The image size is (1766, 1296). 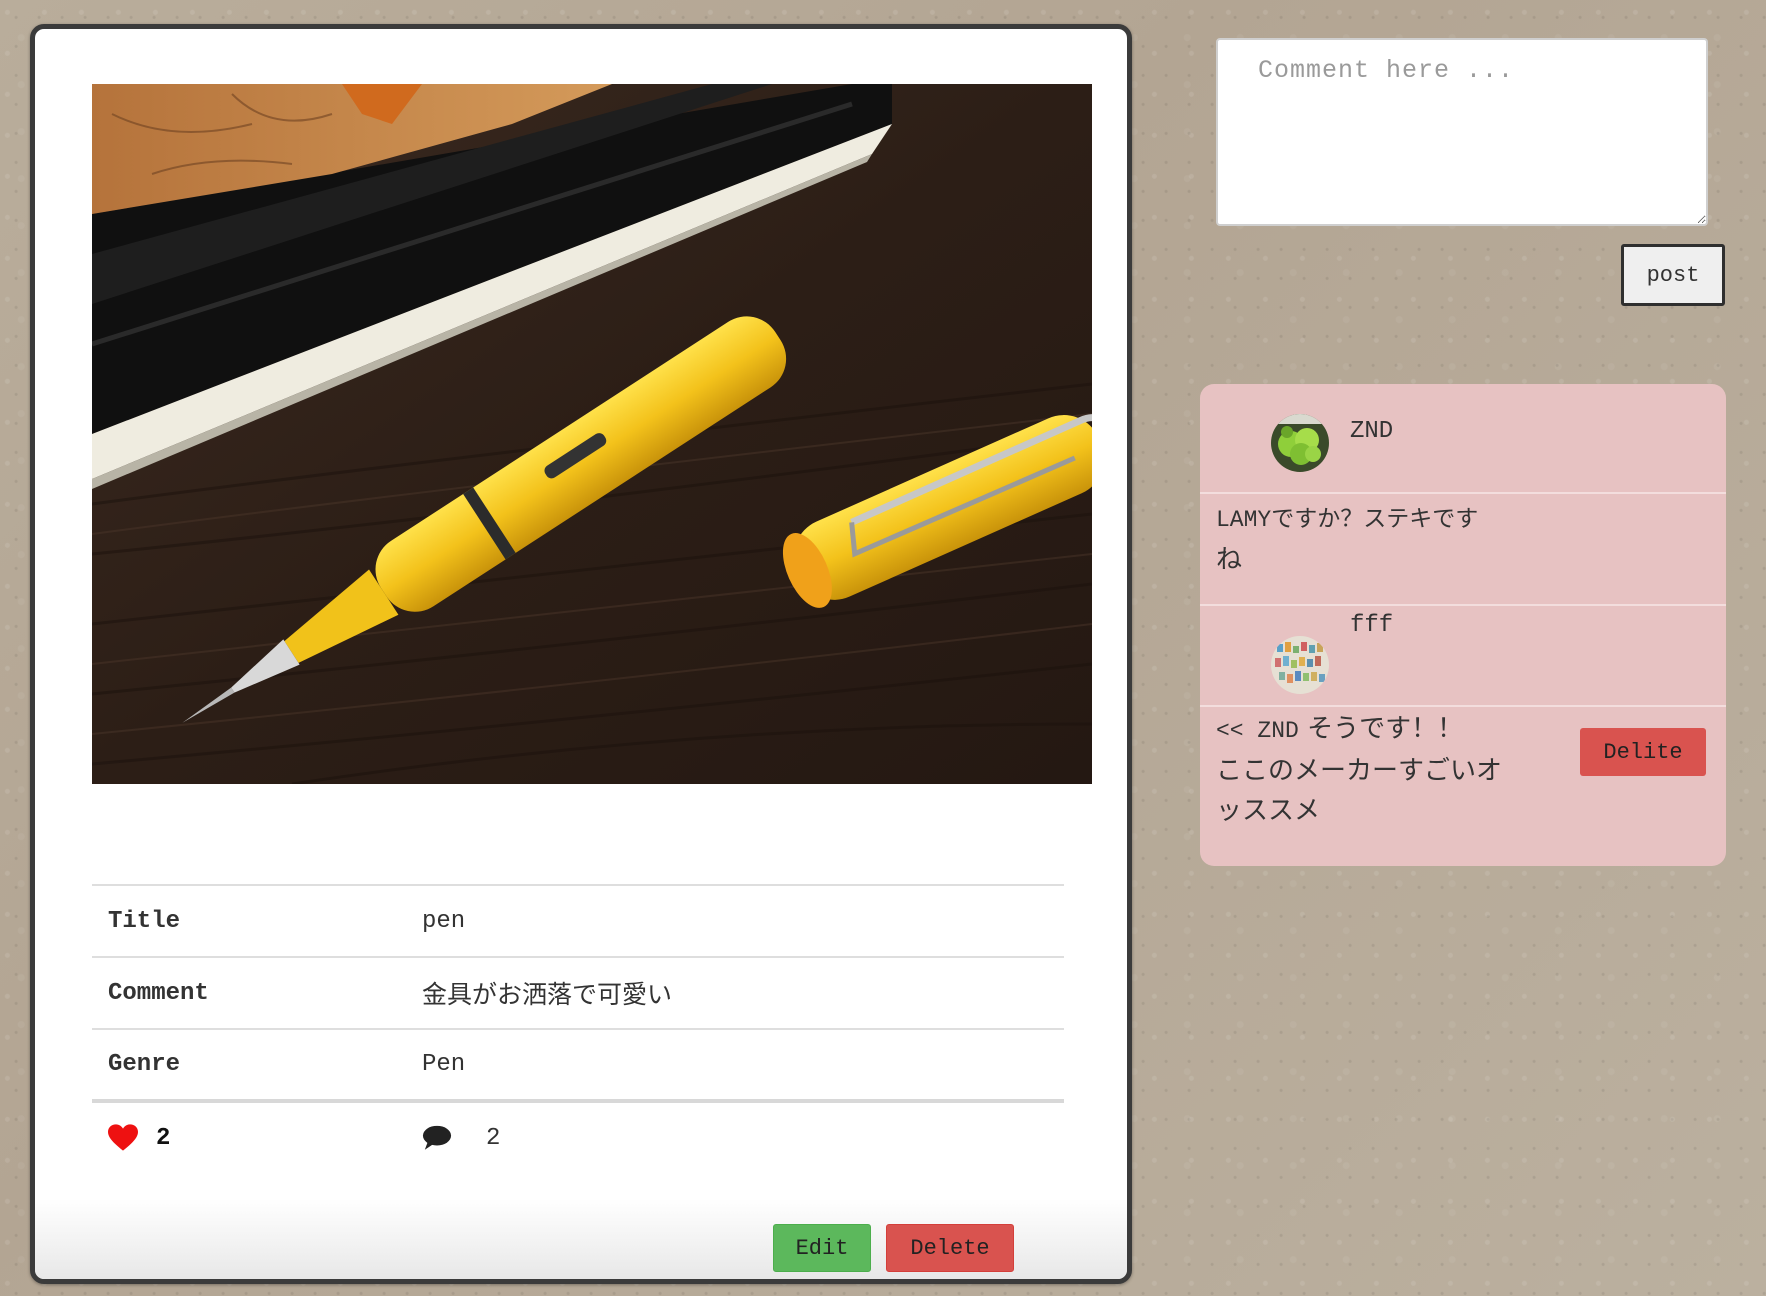 What do you see at coordinates (822, 1248) in the screenshot?
I see `edit-button: Edit` at bounding box center [822, 1248].